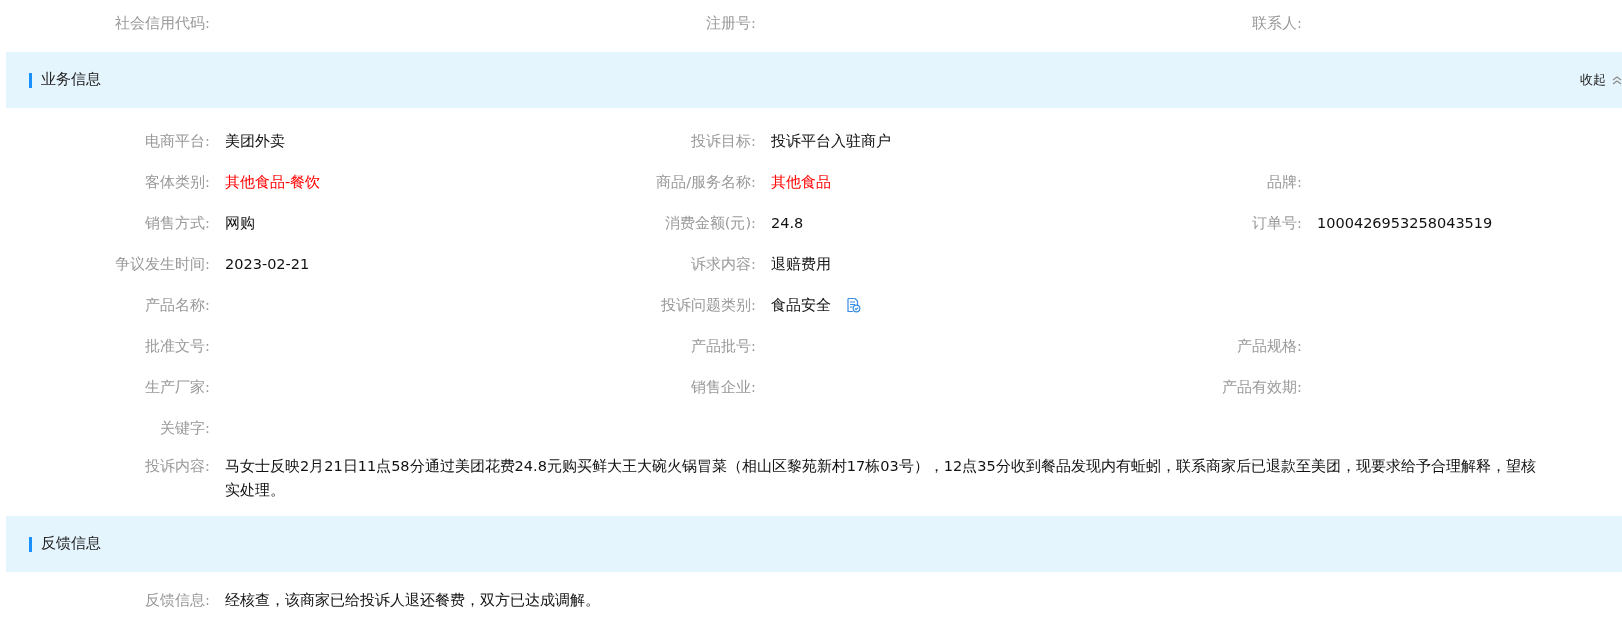 Image resolution: width=1622 pixels, height=643 pixels. I want to click on field-label: 电商平台:, so click(177, 141).